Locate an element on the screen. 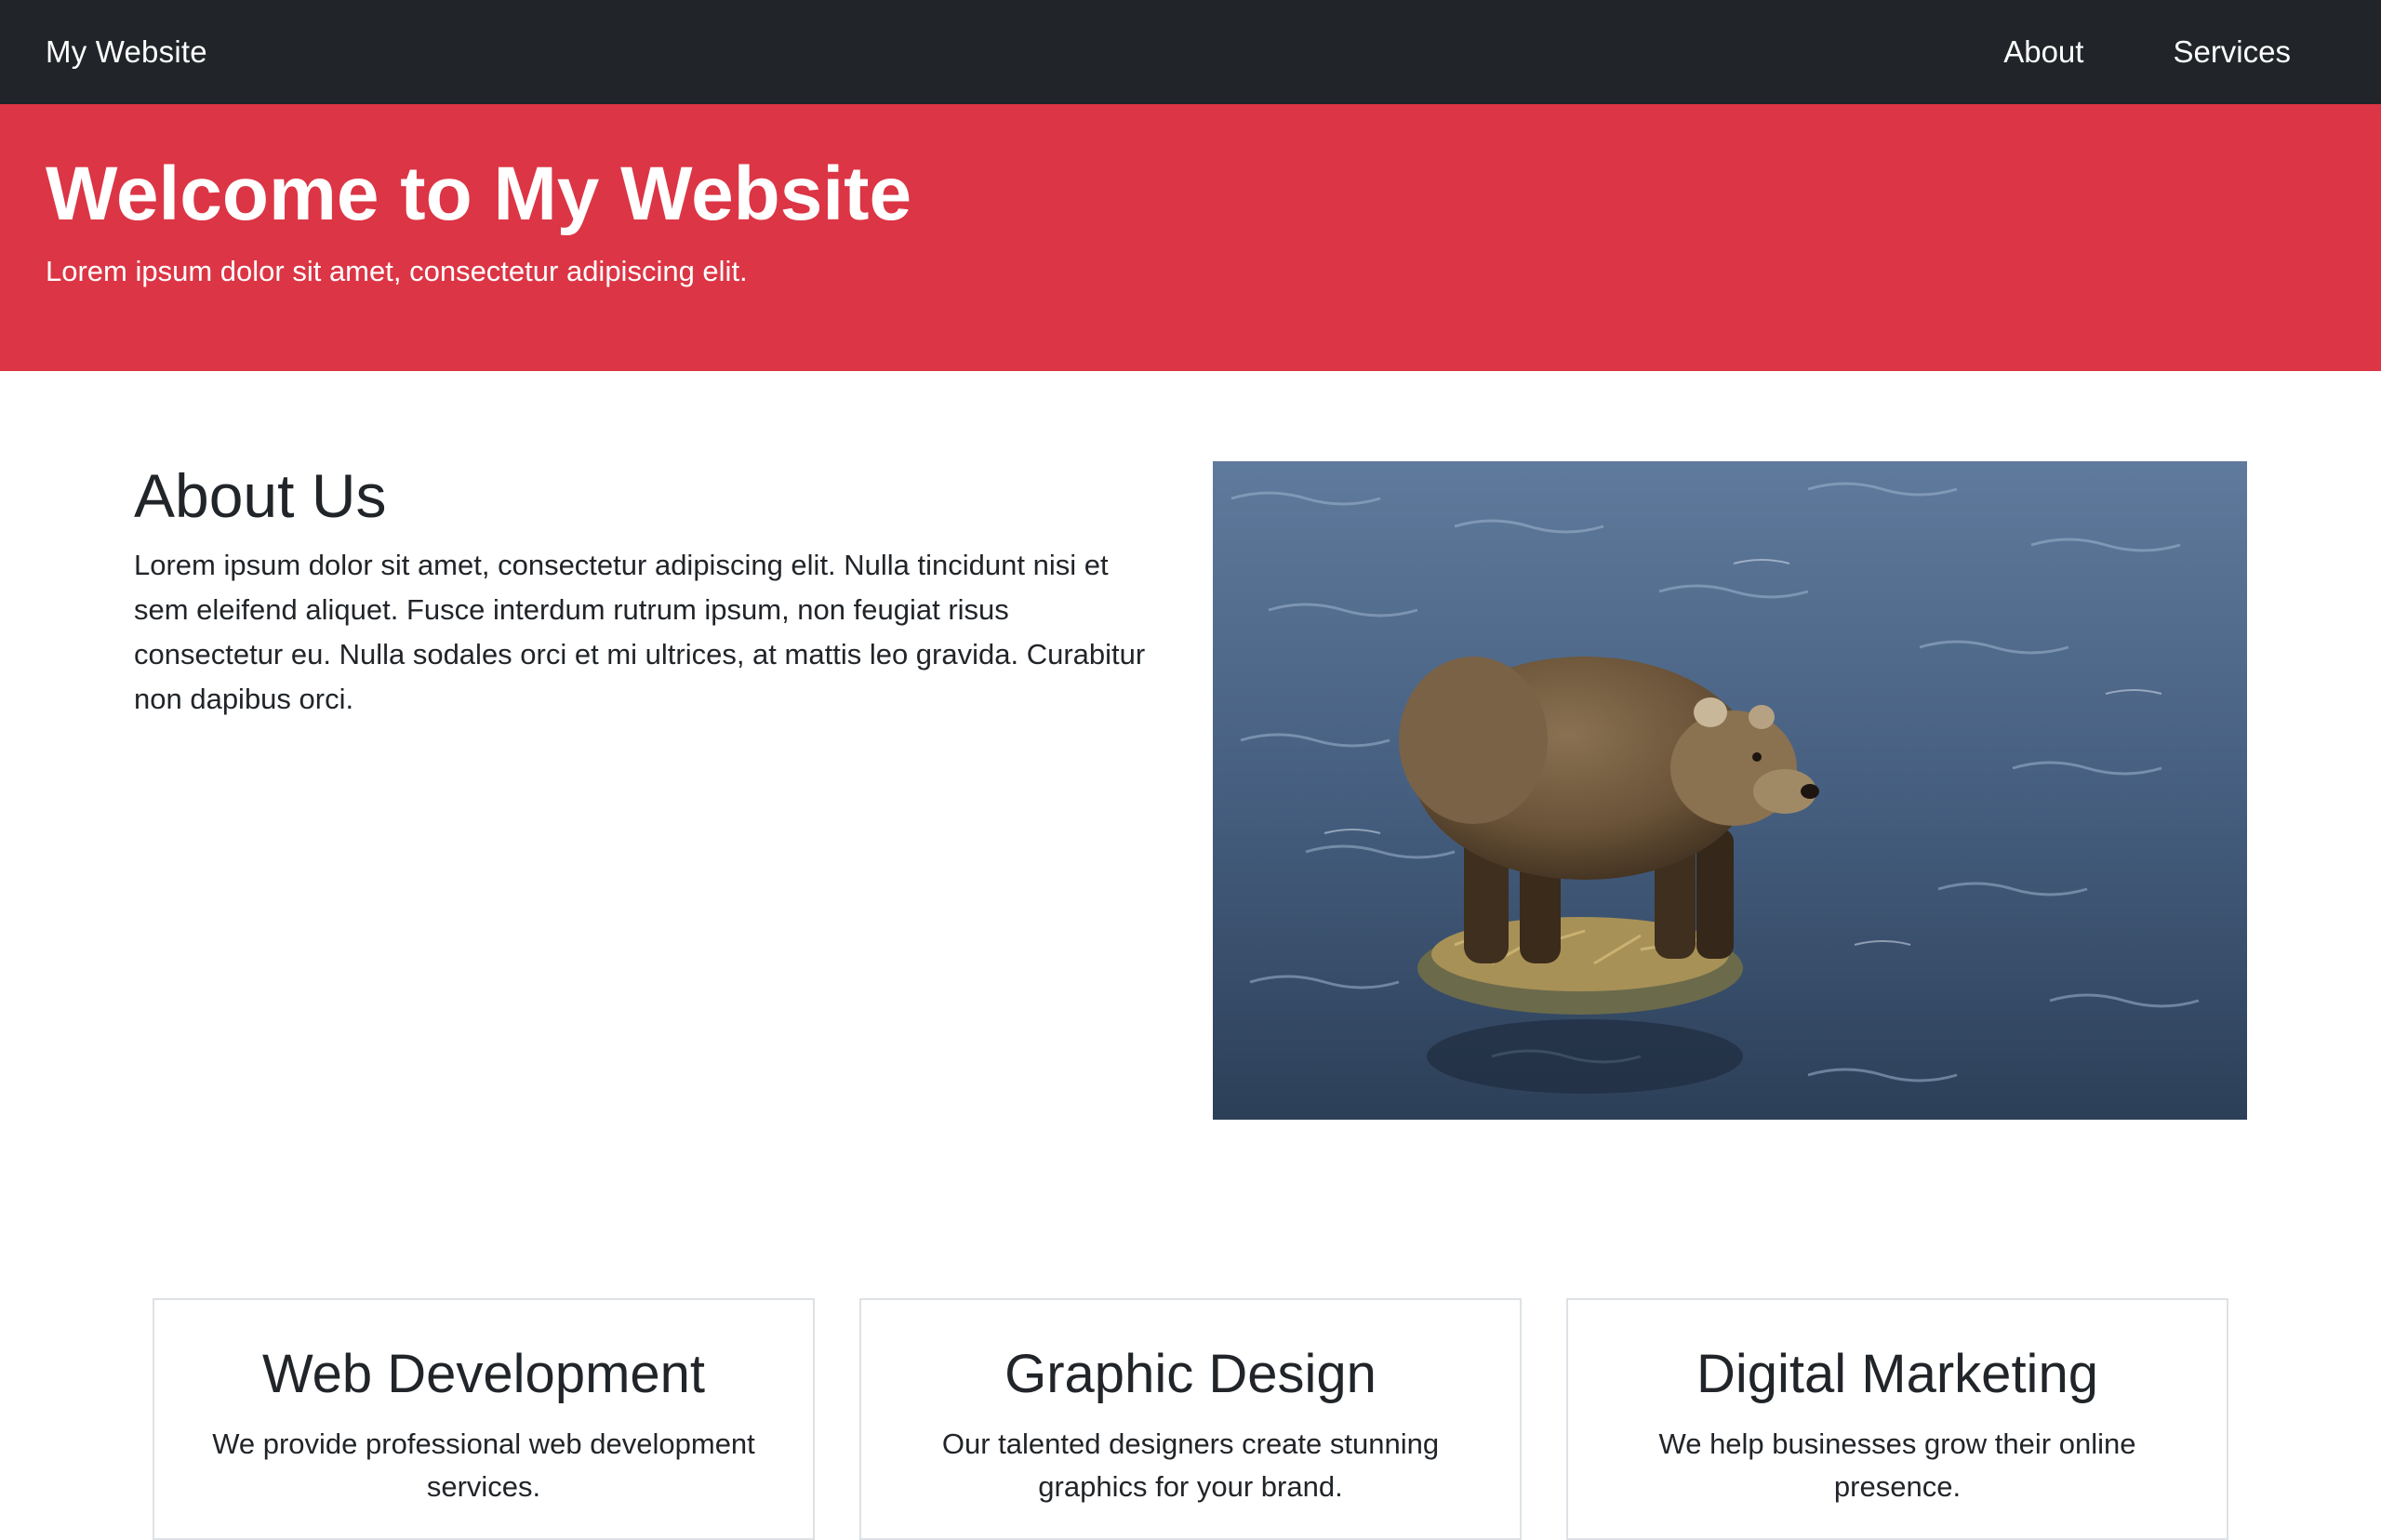  nav-links: About Services is located at coordinates (2147, 52).